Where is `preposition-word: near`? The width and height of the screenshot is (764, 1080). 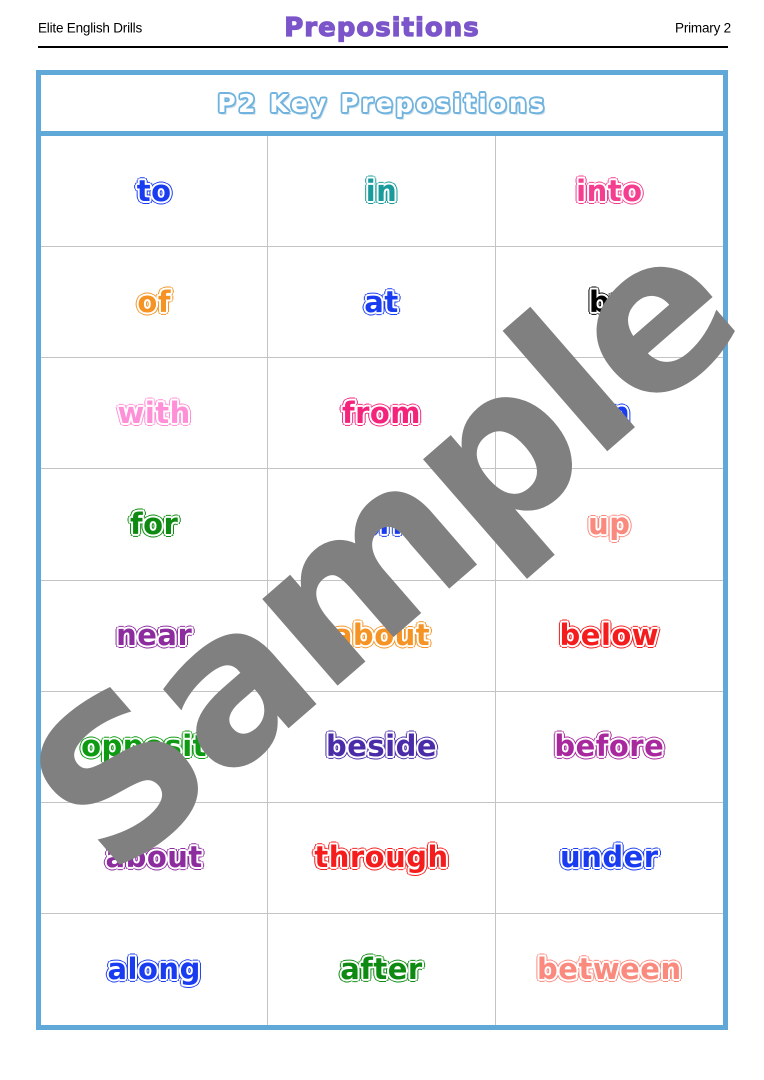 preposition-word: near is located at coordinates (154, 635).